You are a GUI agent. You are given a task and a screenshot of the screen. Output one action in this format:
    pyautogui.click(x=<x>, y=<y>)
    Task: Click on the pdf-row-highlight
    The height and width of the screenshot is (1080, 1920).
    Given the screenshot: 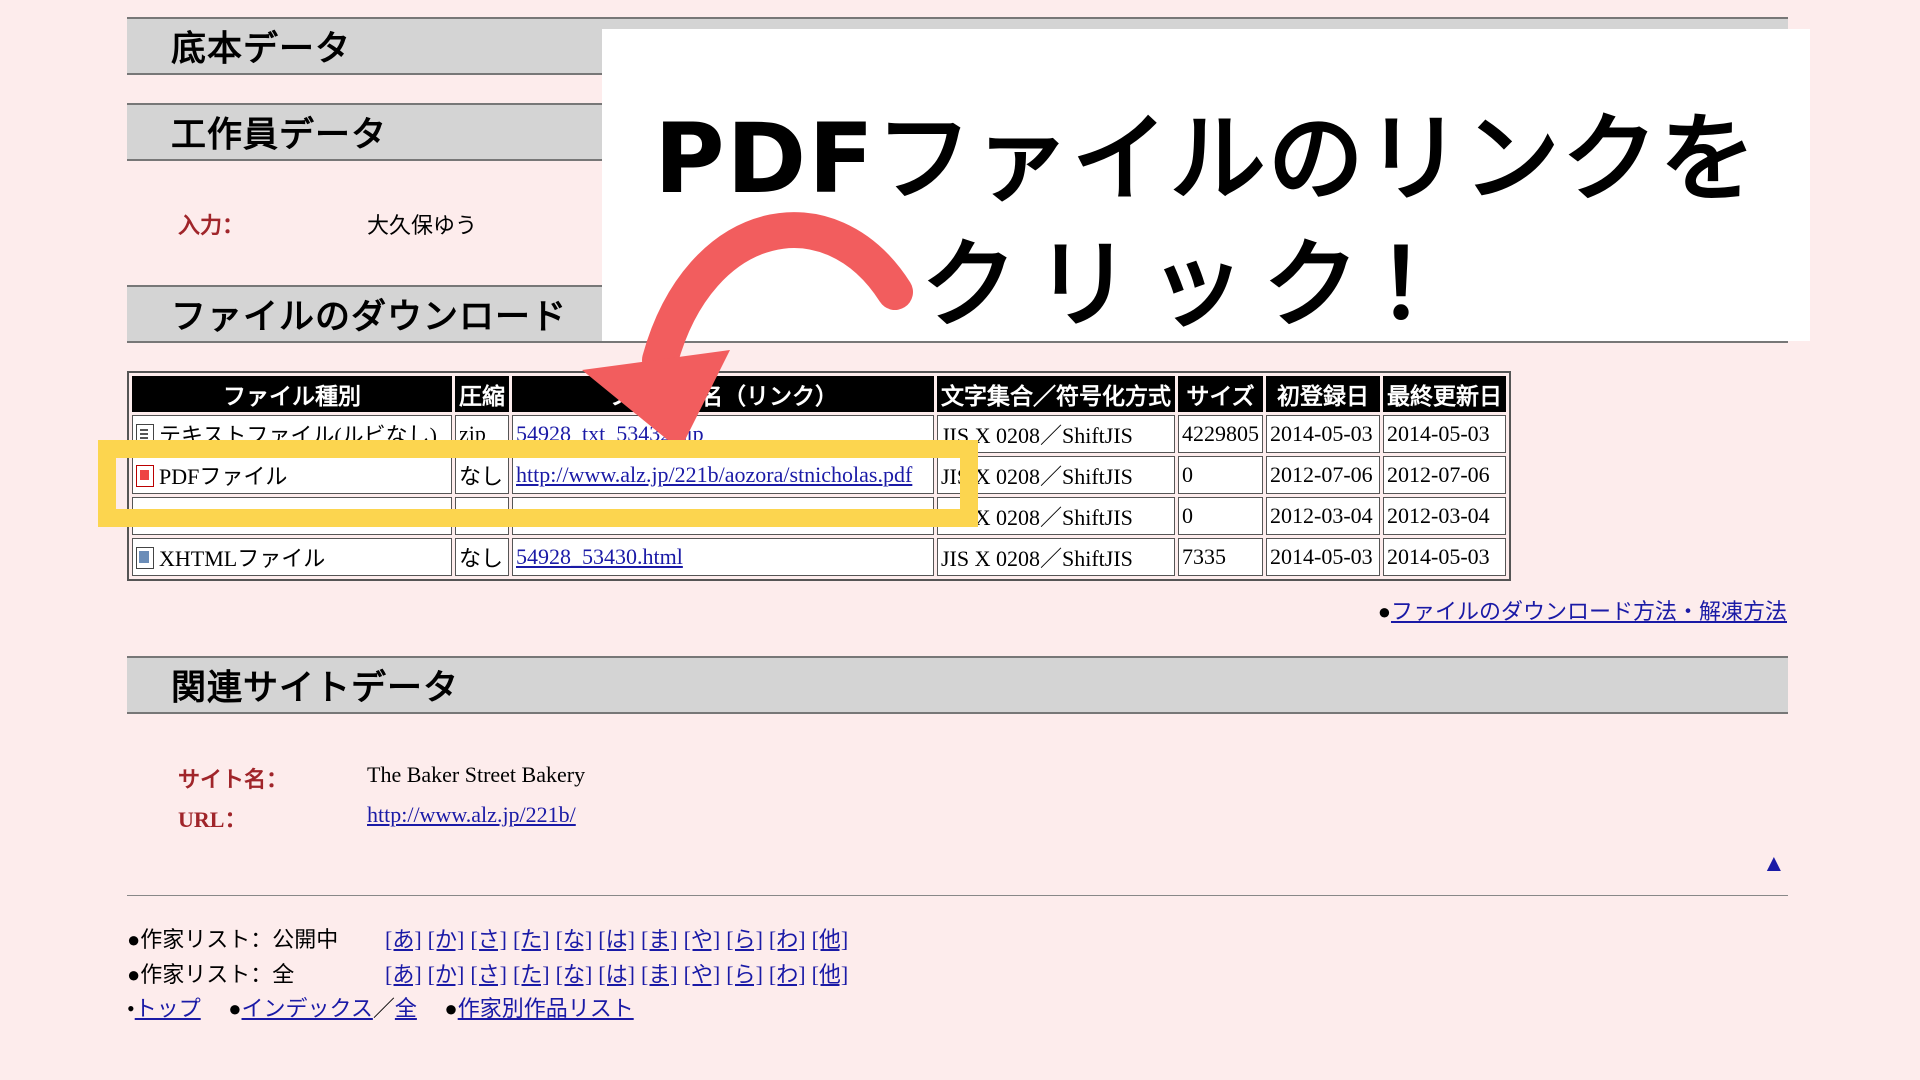 What is the action you would take?
    pyautogui.click(x=538, y=483)
    